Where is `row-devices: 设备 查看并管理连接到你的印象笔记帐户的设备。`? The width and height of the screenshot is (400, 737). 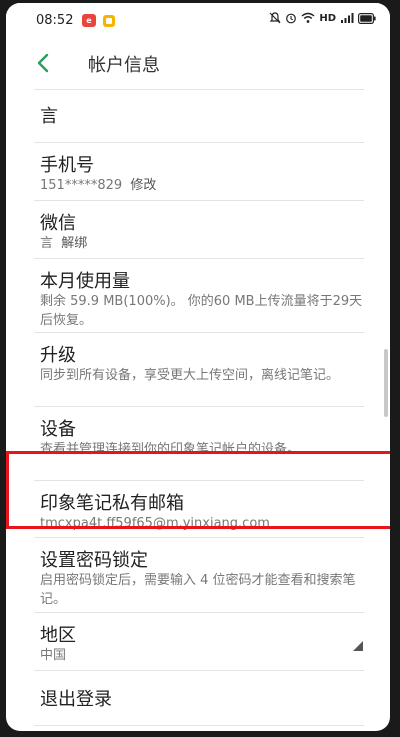 row-devices: 设备 查看并管理连接到你的印象笔记帐户的设备。 is located at coordinates (199, 444).